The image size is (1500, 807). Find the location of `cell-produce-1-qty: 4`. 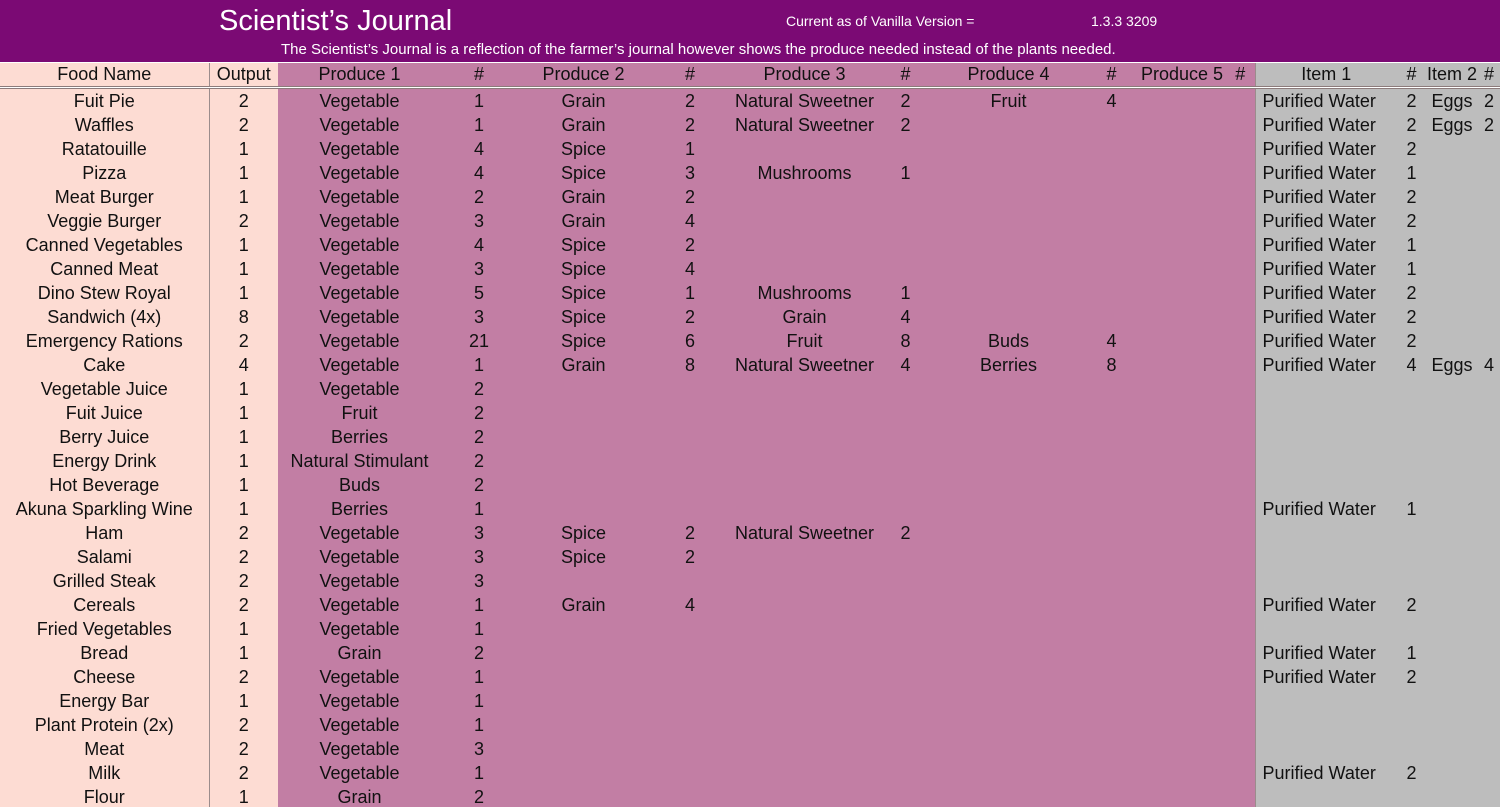

cell-produce-1-qty: 4 is located at coordinates (479, 245).